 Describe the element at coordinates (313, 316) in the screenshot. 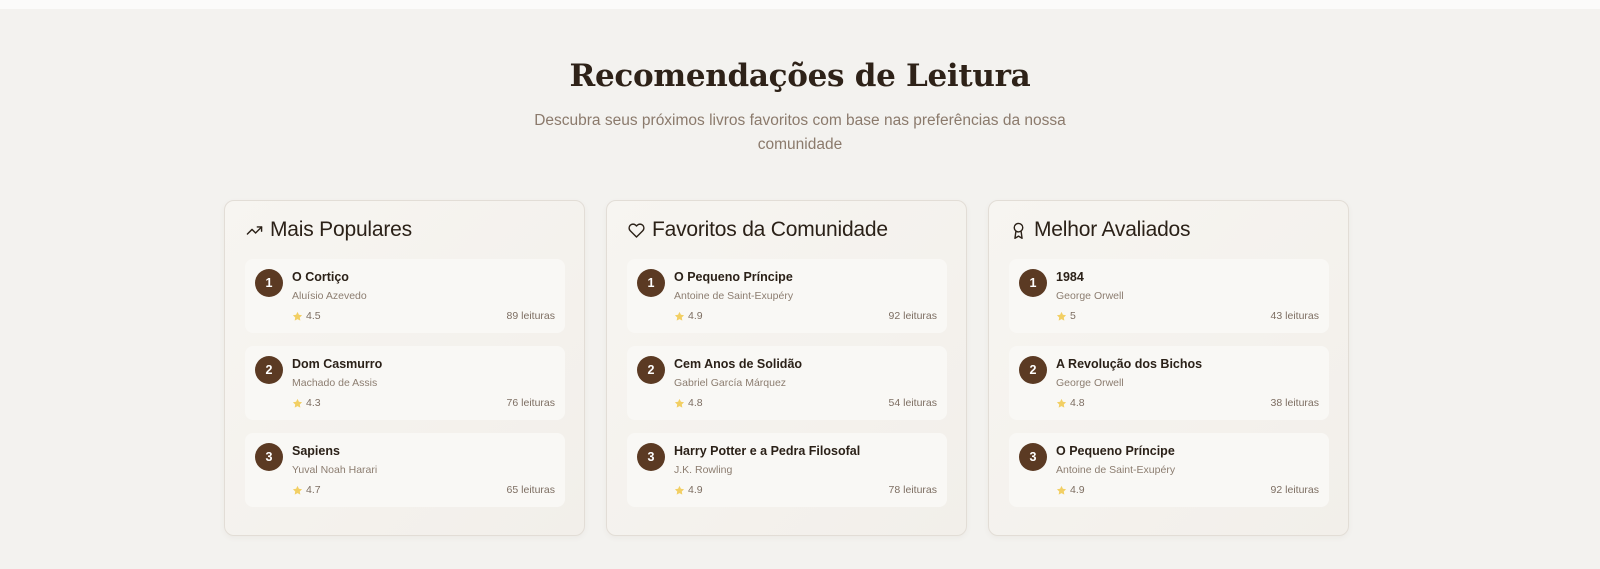

I see `rating-value: 4.5` at that location.